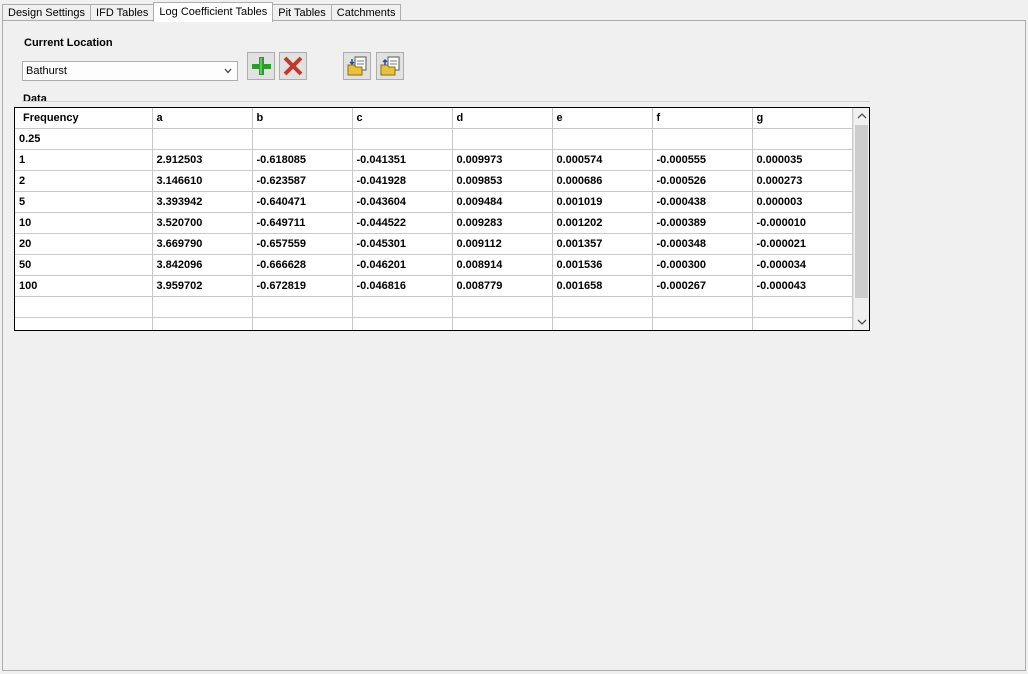 This screenshot has height=674, width=1028. What do you see at coordinates (84, 181) in the screenshot?
I see `table-cell: 2` at bounding box center [84, 181].